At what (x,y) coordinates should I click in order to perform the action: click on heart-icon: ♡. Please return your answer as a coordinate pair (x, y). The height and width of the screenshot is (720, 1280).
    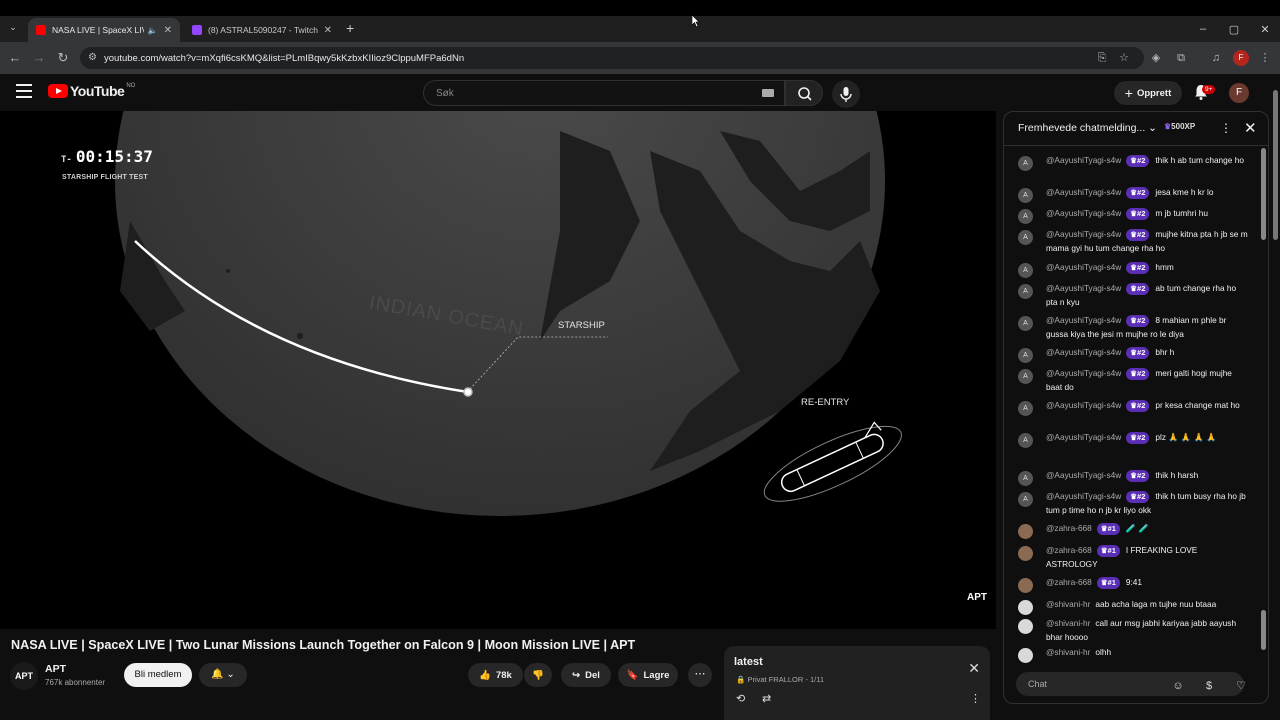
    Looking at the image, I should click on (1241, 686).